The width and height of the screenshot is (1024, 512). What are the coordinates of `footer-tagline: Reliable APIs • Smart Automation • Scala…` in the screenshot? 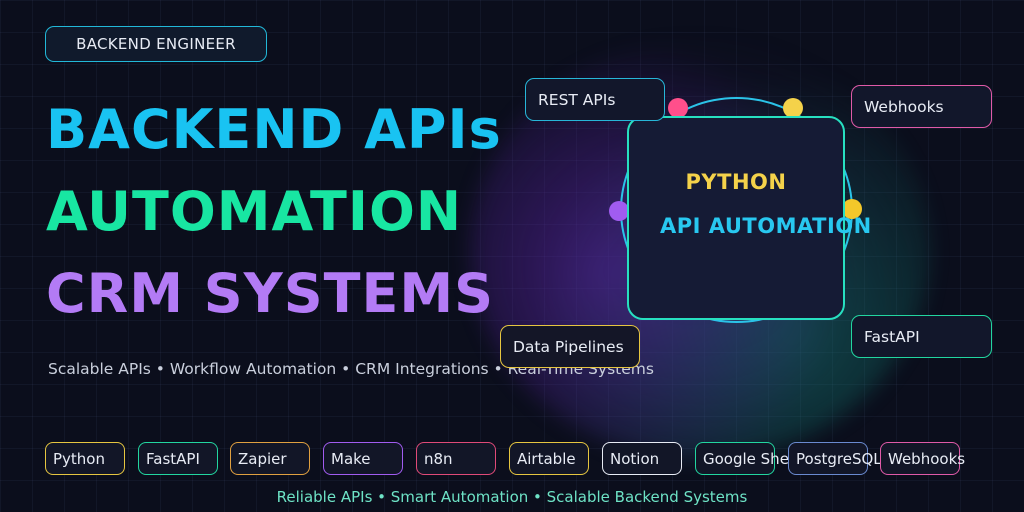 It's located at (512, 497).